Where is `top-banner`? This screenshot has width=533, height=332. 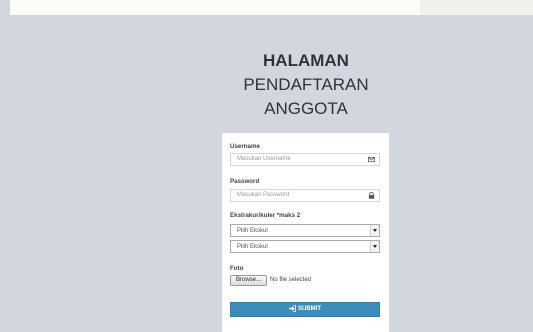
top-banner is located at coordinates (266, 7).